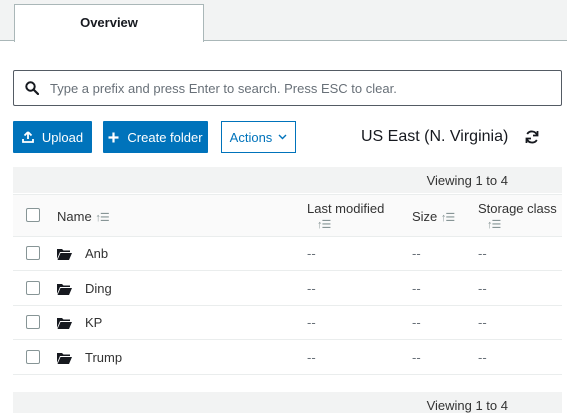 This screenshot has width=567, height=413. Describe the element at coordinates (98, 288) in the screenshot. I see `folder-name-link: Ding` at that location.